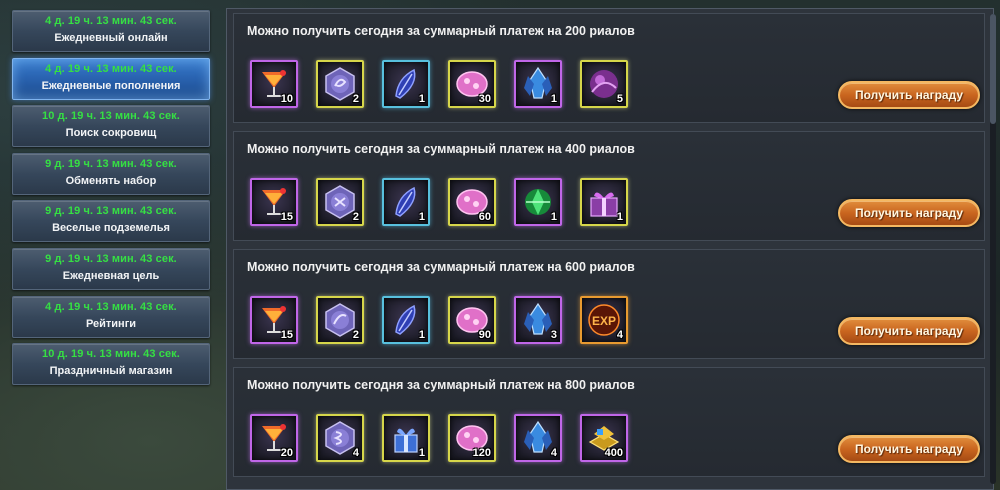  I want to click on sidebar-item-label: Праздничный магазин, so click(111, 371).